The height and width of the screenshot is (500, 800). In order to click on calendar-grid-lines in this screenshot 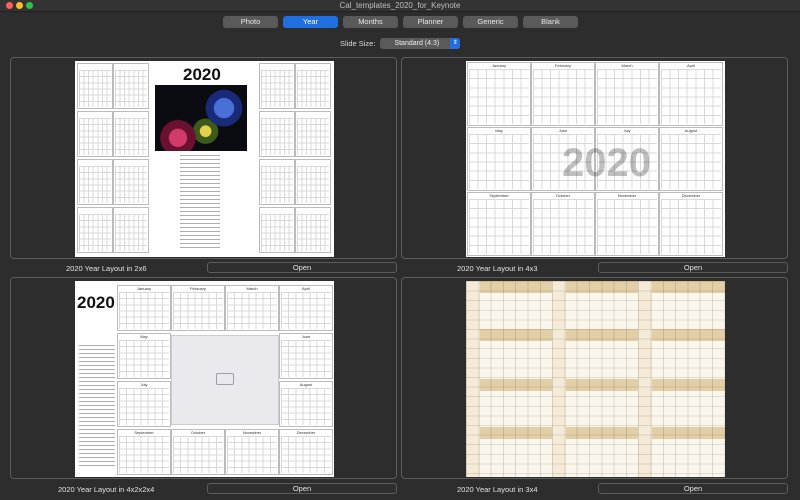, I will do `click(595, 379)`.